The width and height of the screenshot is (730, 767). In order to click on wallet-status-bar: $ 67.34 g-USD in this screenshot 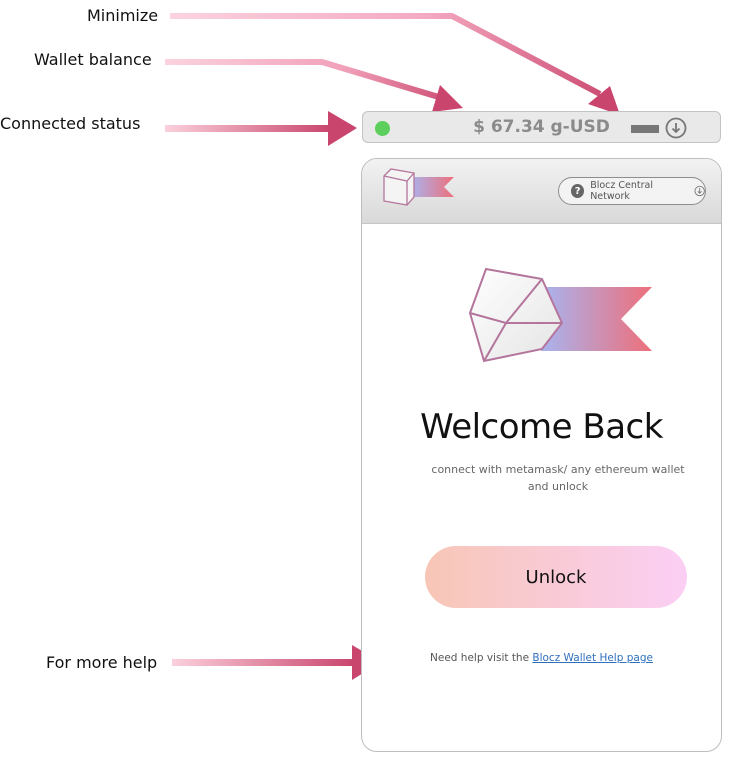, I will do `click(541, 127)`.